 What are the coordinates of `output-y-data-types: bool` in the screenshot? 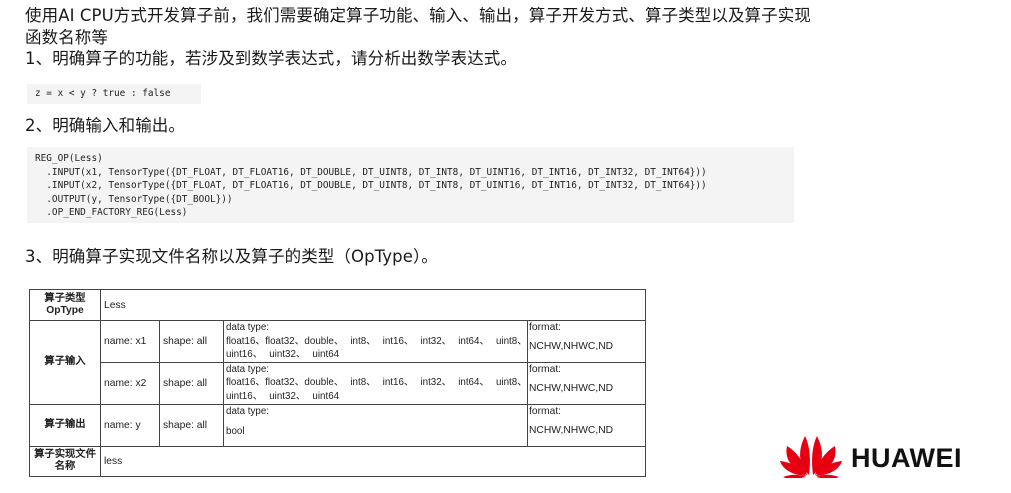 It's located at (235, 431).